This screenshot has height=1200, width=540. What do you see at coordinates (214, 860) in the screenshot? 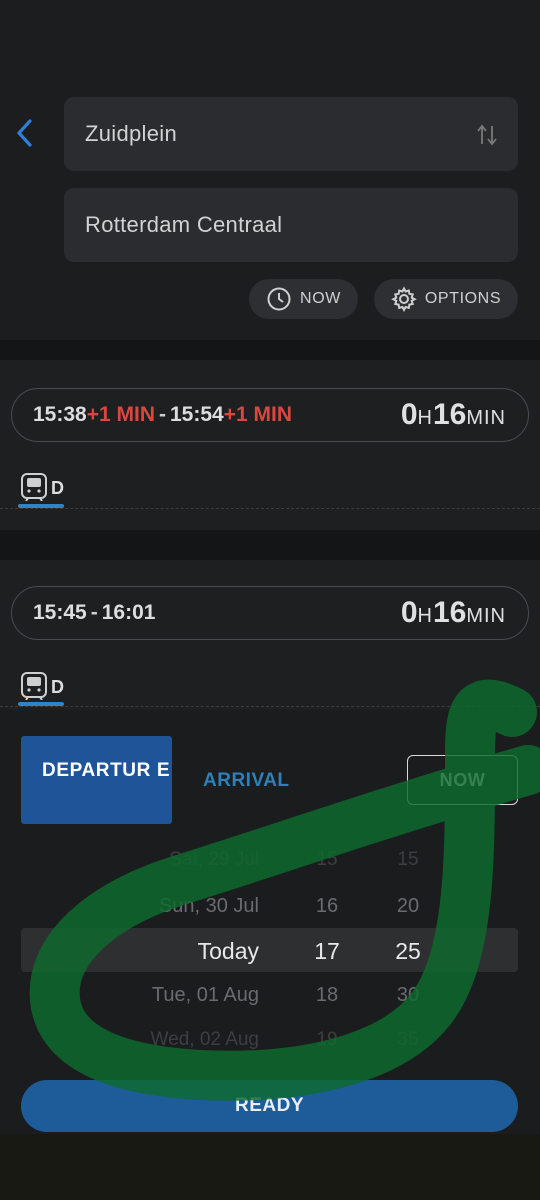
I see `date-option: Sat, 29 Jul` at bounding box center [214, 860].